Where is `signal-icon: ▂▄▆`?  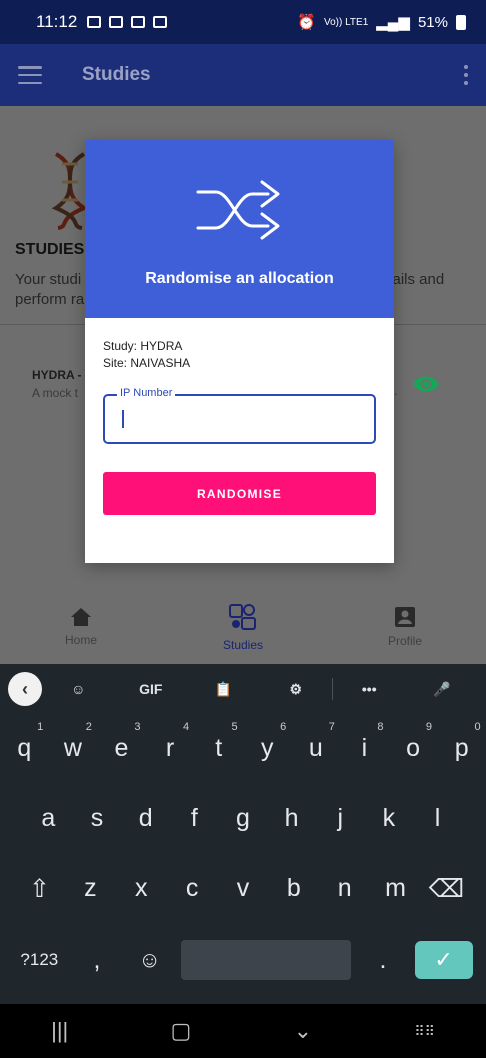
signal-icon: ▂▄▆ is located at coordinates (393, 22).